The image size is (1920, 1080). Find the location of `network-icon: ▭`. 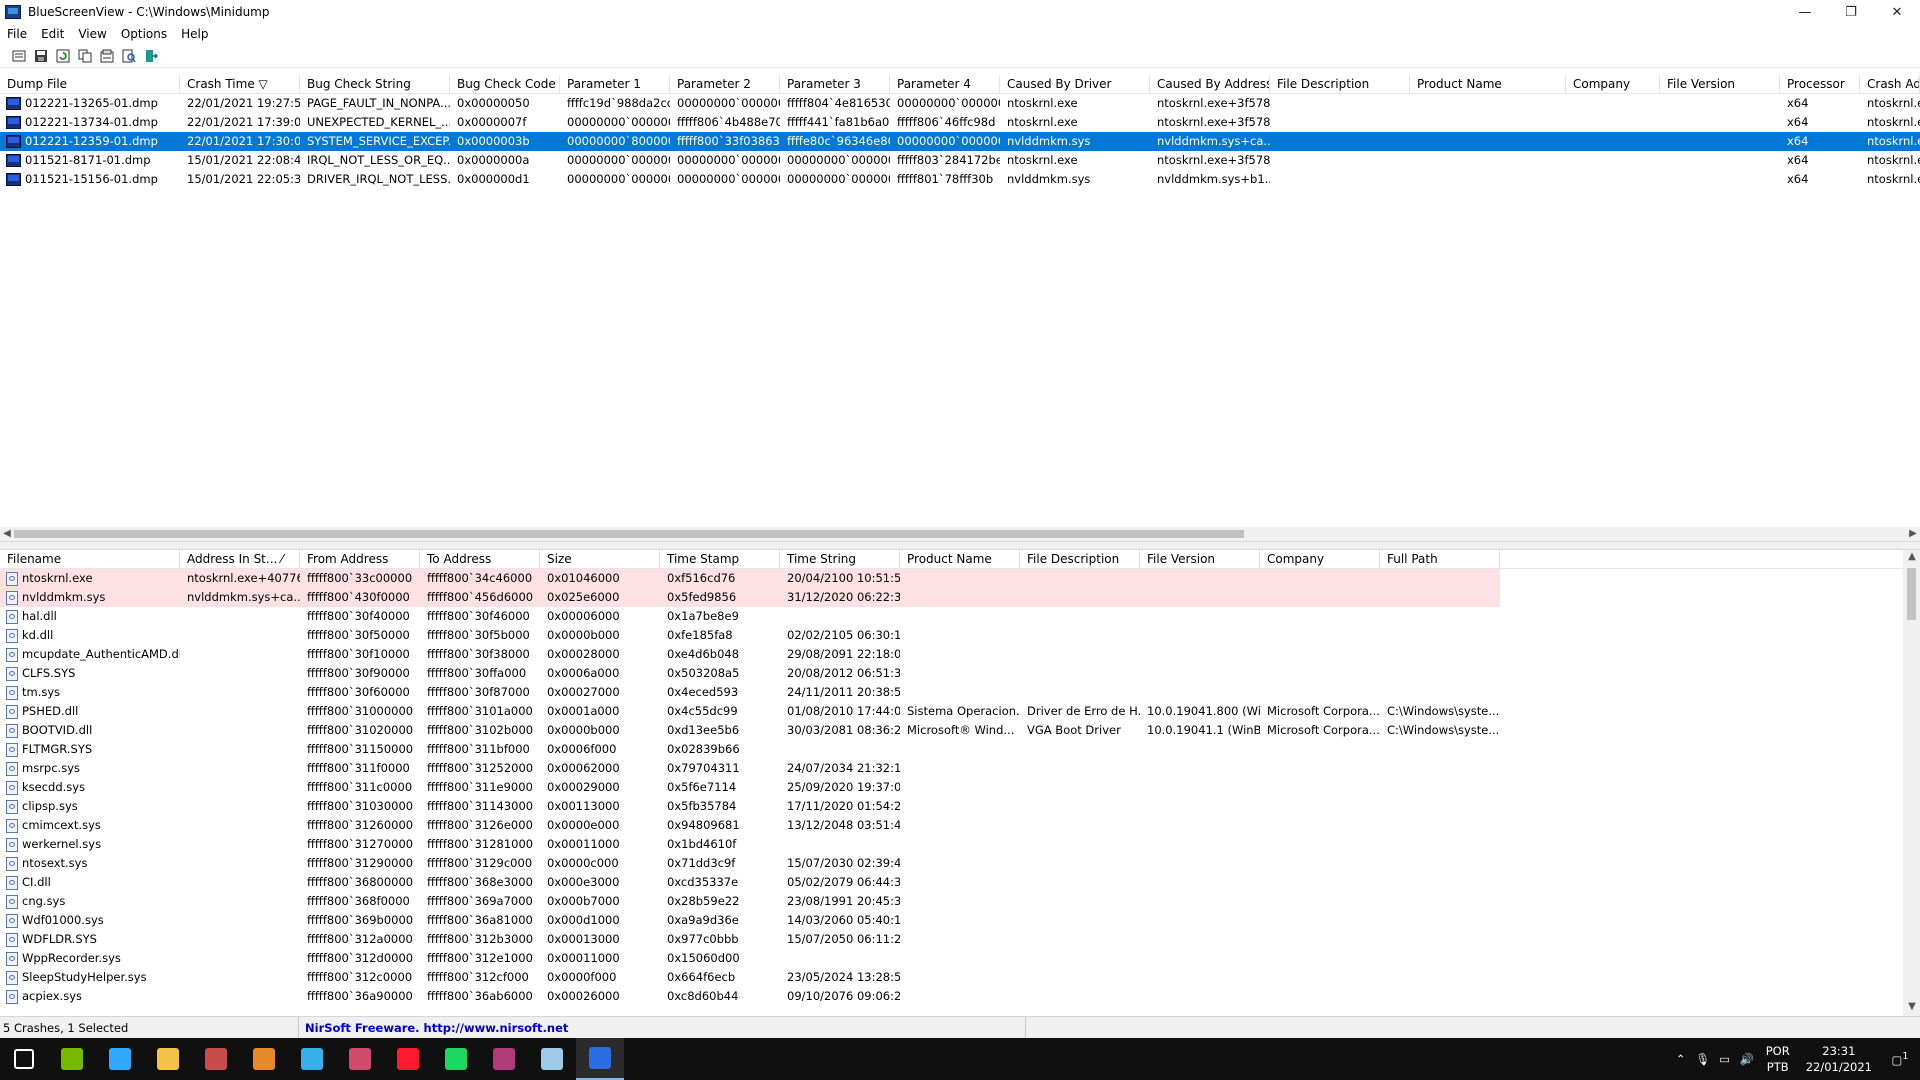

network-icon: ▭ is located at coordinates (1725, 1059).